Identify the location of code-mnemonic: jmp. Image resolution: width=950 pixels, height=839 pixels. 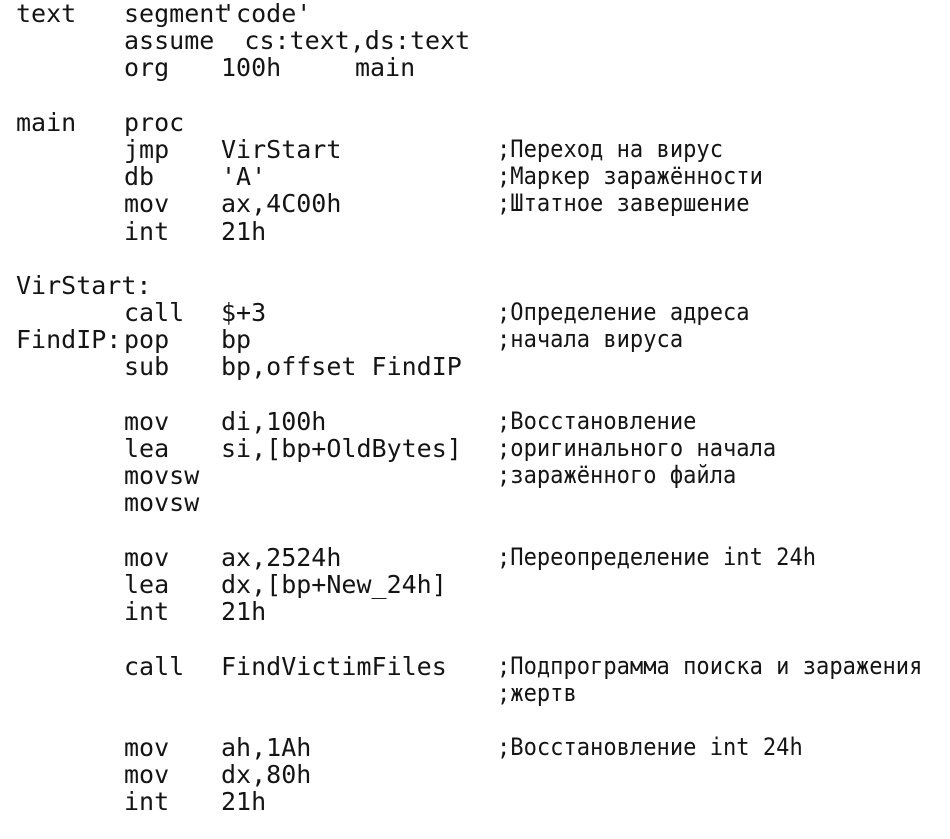
(147, 149).